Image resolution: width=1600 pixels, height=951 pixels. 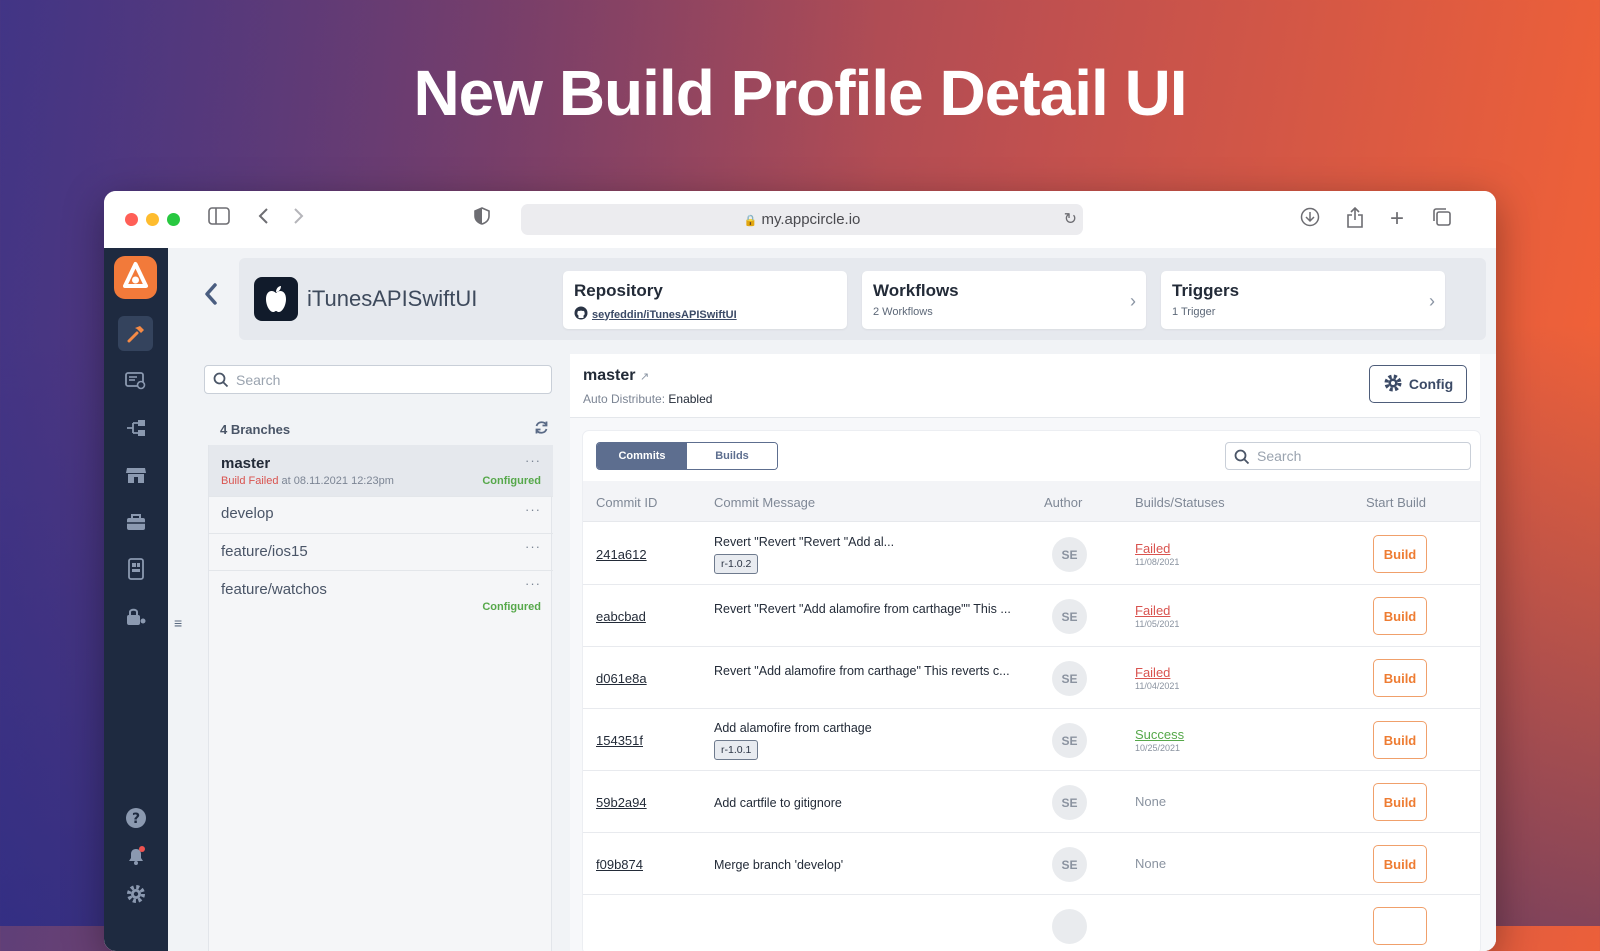 I want to click on branch-item-feature-watchos: feature/watchos ··· Configured, so click(x=381, y=597).